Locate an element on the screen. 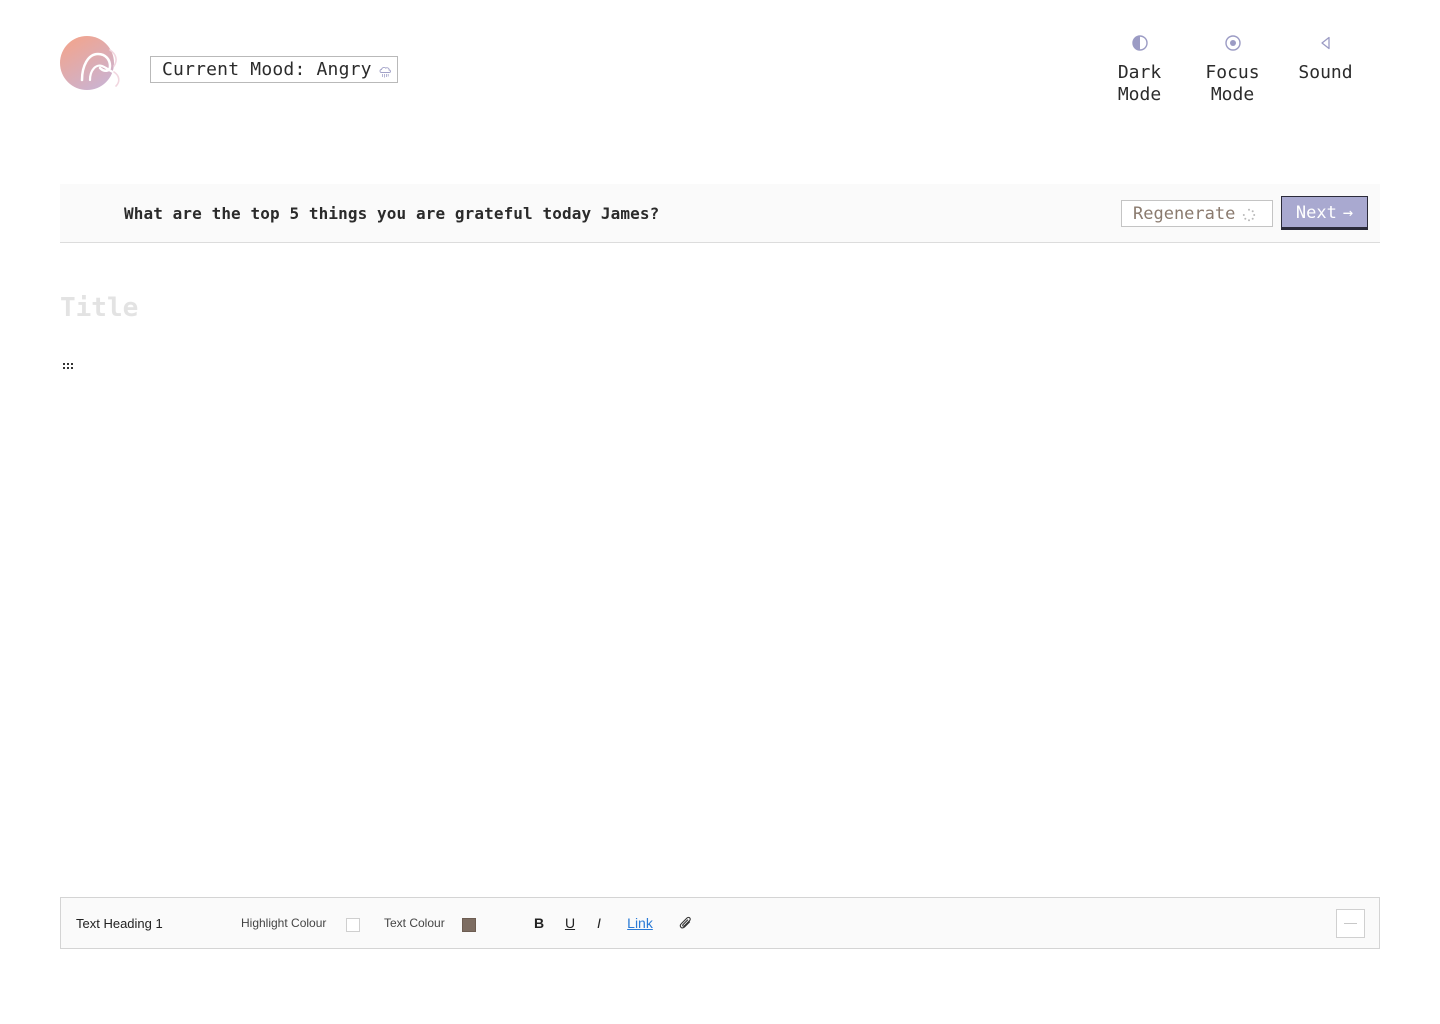 The image size is (1440, 1024). collapse-toolbar-button is located at coordinates (1350, 923).